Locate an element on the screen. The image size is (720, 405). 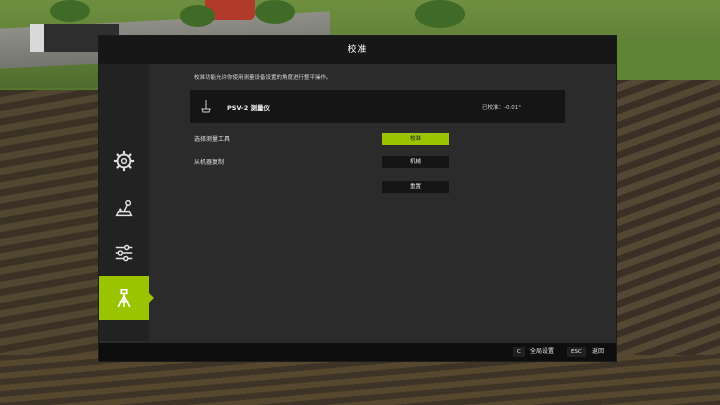
global-settings-label: 全局设置 is located at coordinates (542, 352).